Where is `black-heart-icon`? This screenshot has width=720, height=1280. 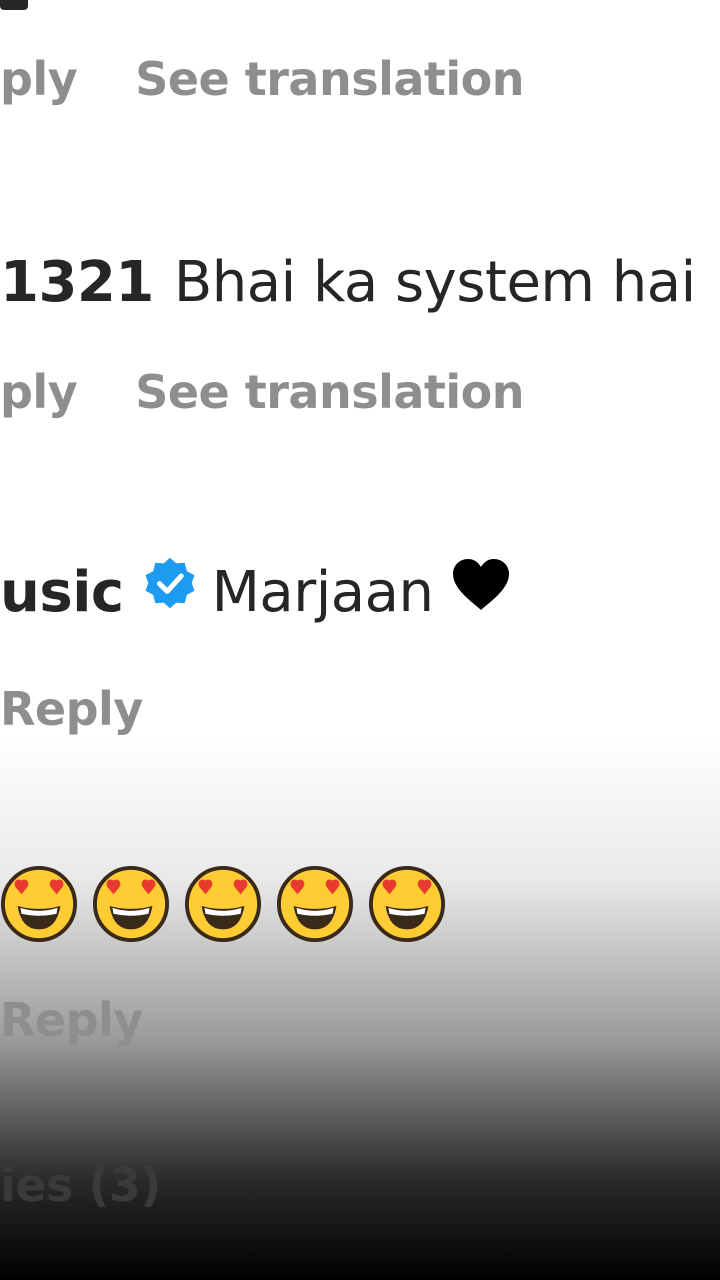 black-heart-icon is located at coordinates (481, 592).